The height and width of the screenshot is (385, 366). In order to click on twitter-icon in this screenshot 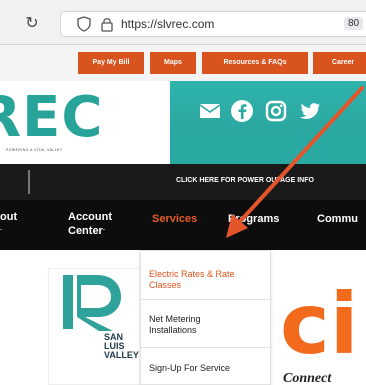, I will do `click(310, 111)`.